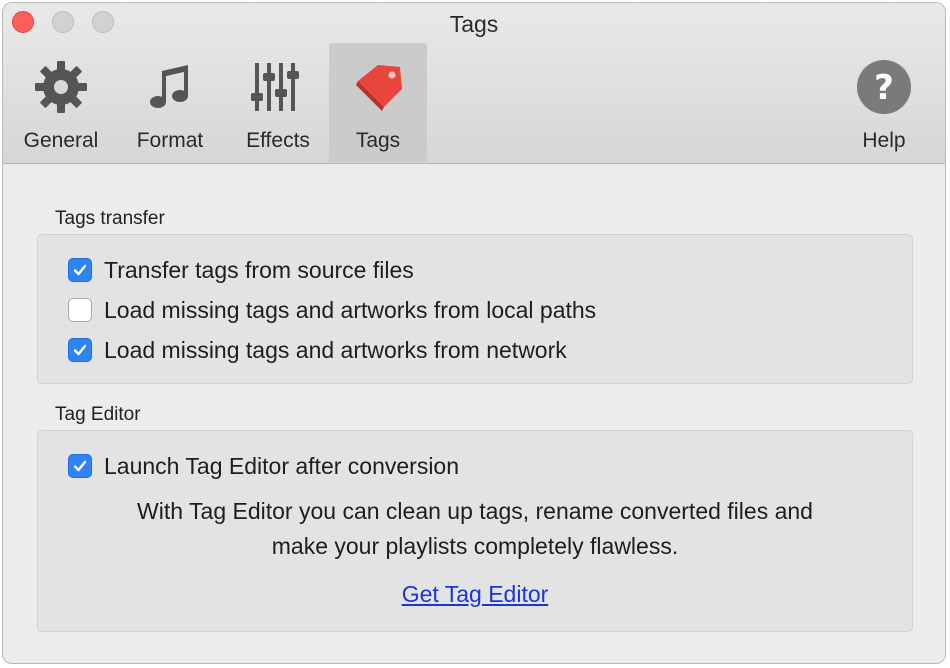 This screenshot has height=668, width=950. I want to click on transfer-tags-checkbox, so click(80, 270).